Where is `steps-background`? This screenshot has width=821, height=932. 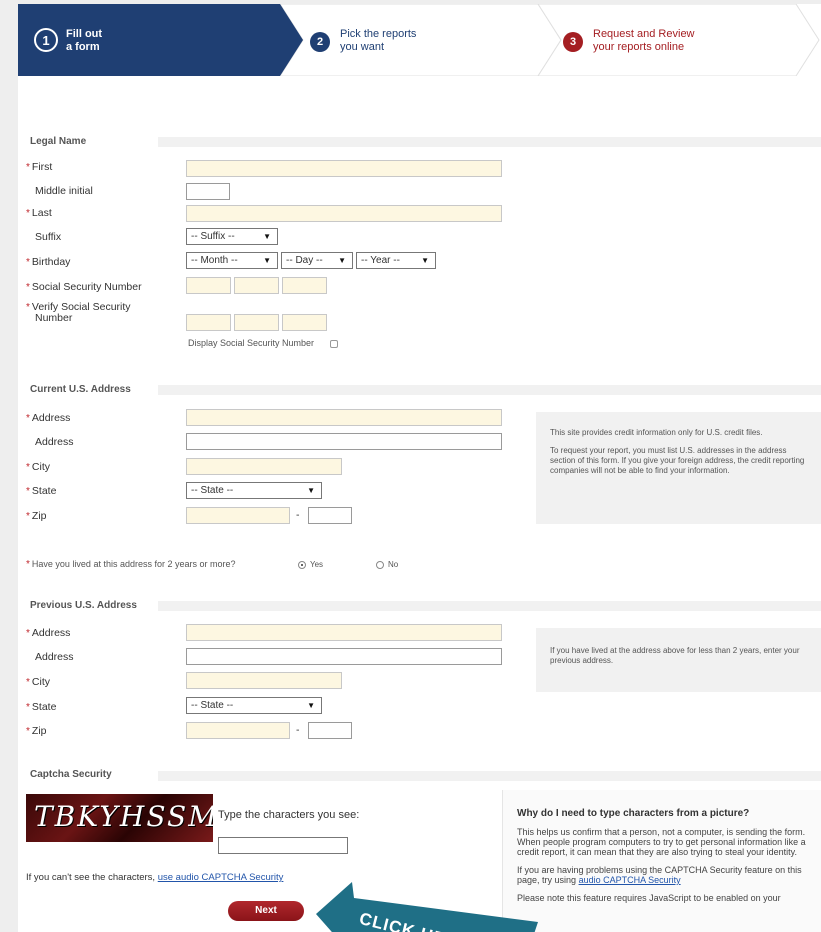
steps-background is located at coordinates (419, 40).